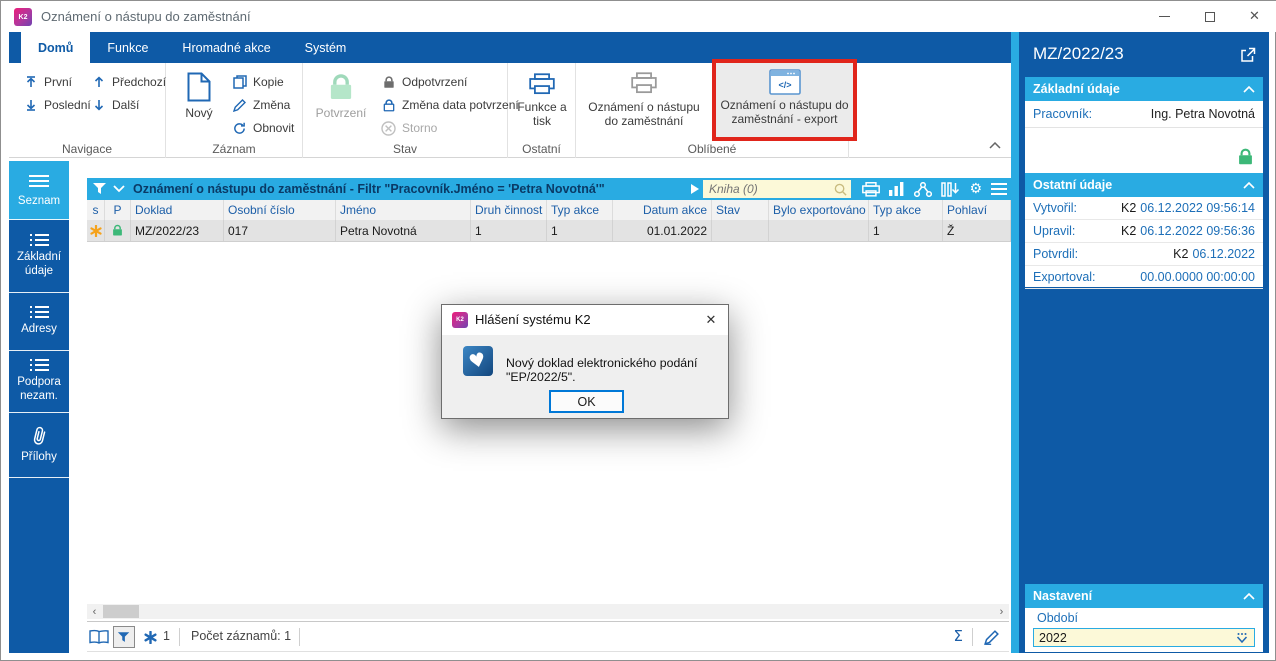  Describe the element at coordinates (1144, 637) in the screenshot. I see `obdobi-combobox: 2022` at that location.